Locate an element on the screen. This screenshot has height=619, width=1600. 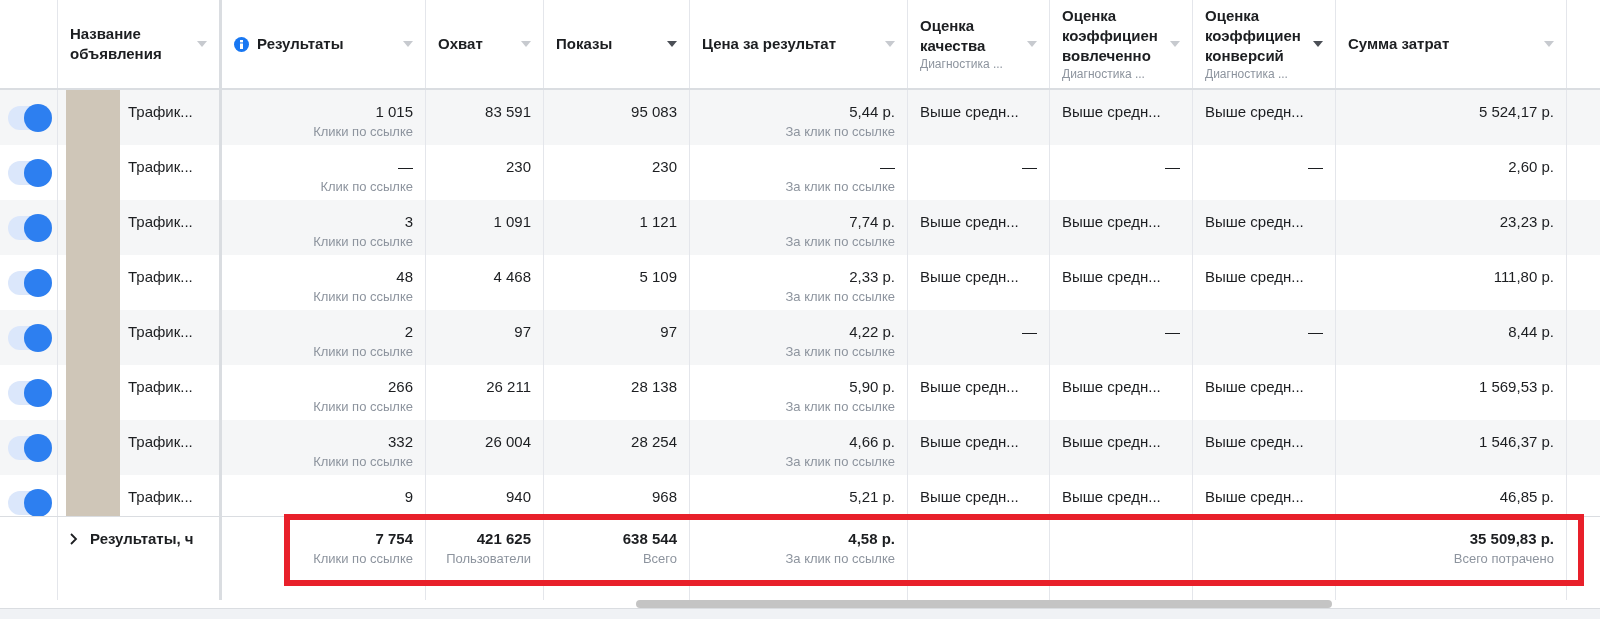
table-cell-text: 26 004 is located at coordinates (507, 442).